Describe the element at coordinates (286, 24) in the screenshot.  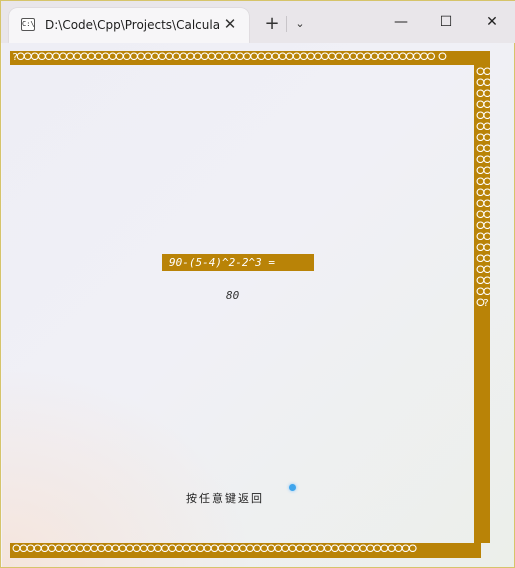
I see `divider` at that location.